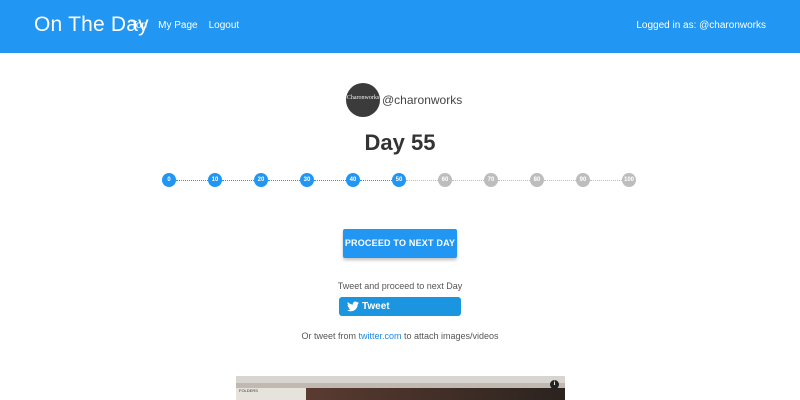 This screenshot has height=400, width=800. What do you see at coordinates (271, 394) in the screenshot?
I see `media-folder-panel: FOLDERS` at bounding box center [271, 394].